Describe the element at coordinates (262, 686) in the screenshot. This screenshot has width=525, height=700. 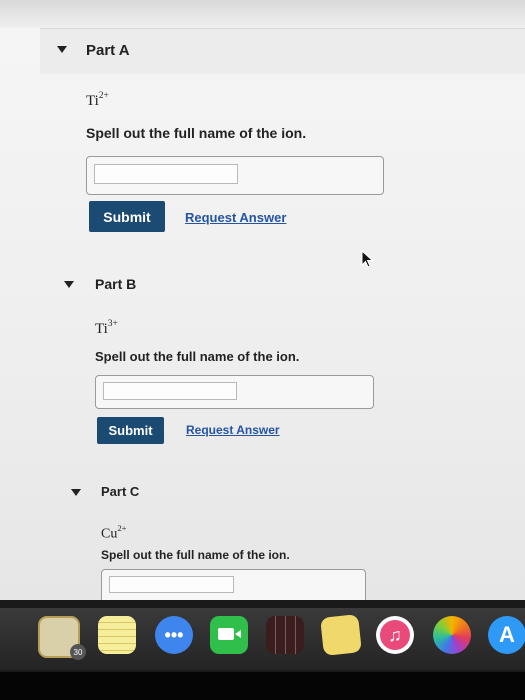
I see `bezel-bottom` at that location.